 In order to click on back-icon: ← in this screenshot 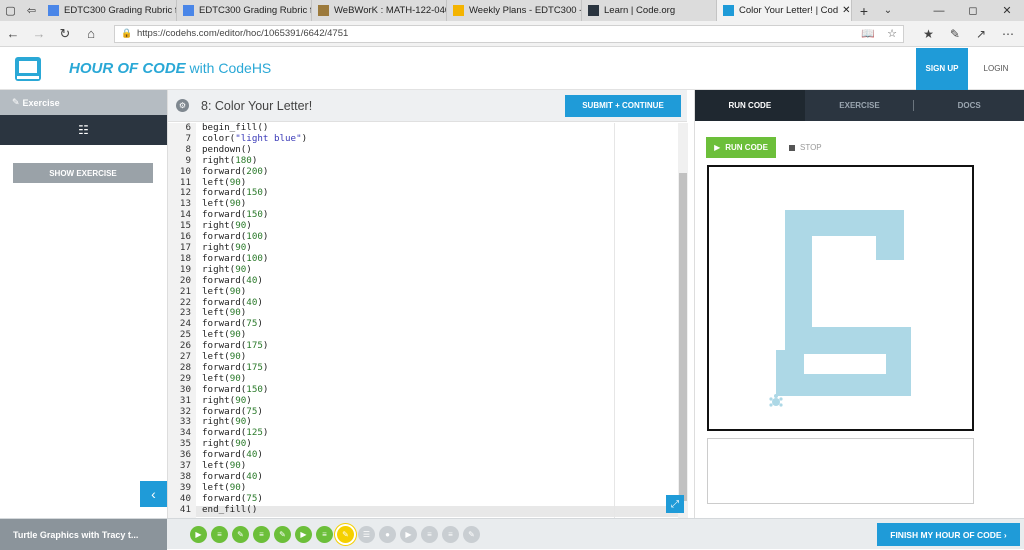, I will do `click(13, 33)`.